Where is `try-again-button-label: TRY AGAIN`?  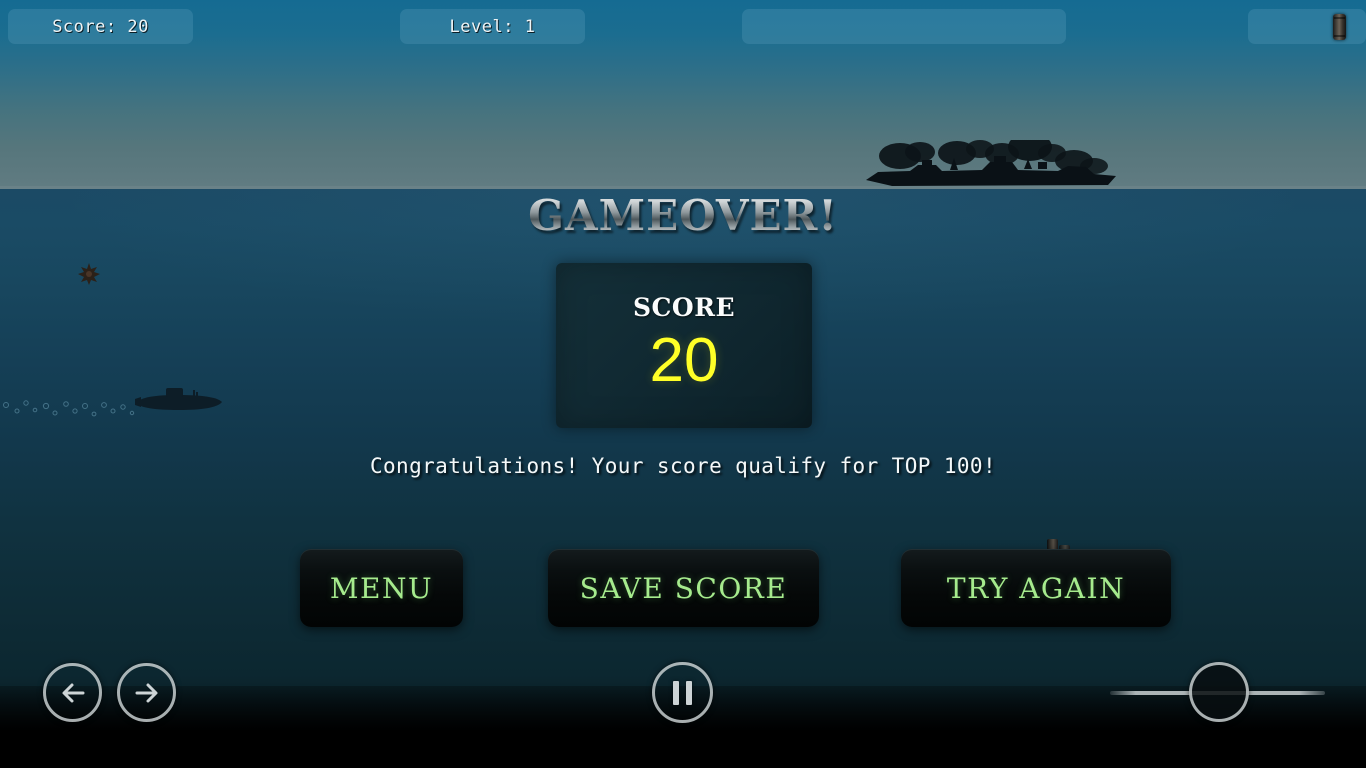
try-again-button-label: TRY AGAIN is located at coordinates (1036, 588).